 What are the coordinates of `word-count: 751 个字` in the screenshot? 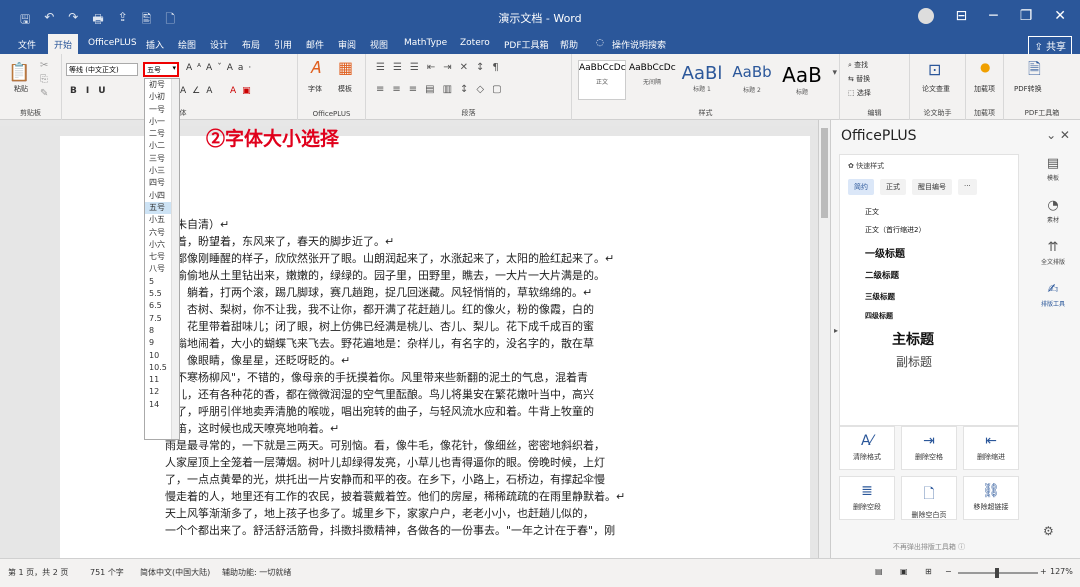 It's located at (107, 572).